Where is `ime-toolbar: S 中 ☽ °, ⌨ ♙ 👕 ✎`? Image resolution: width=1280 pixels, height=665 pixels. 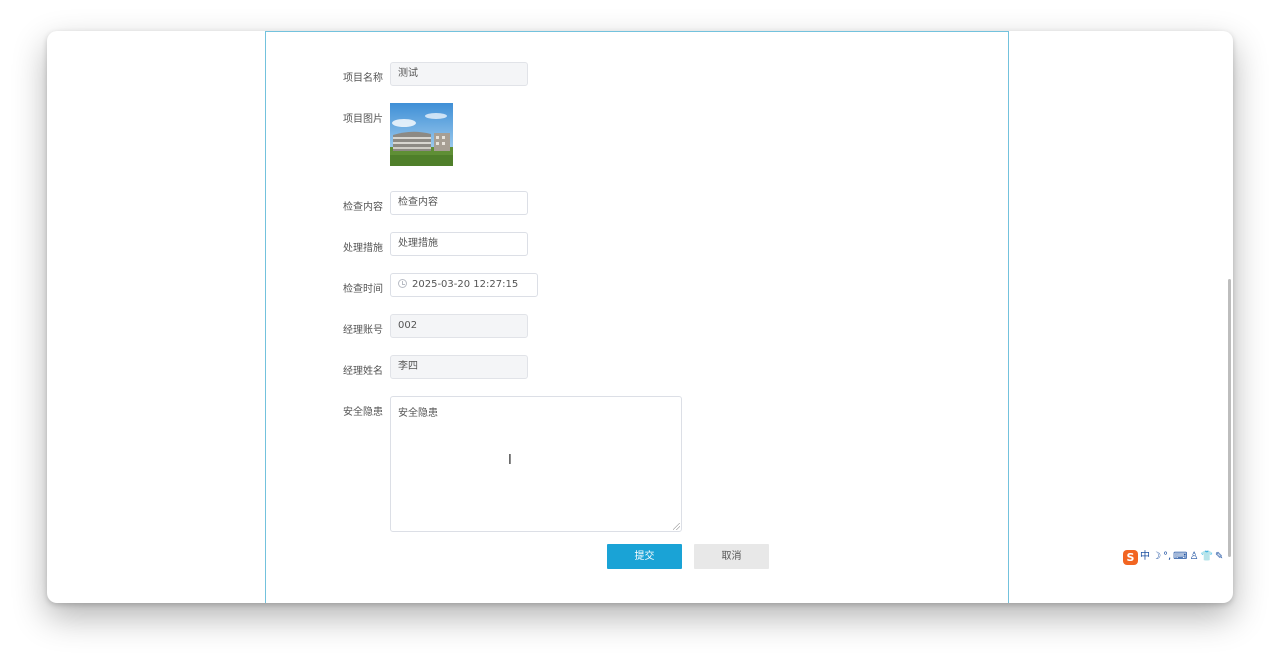 ime-toolbar: S 中 ☽ °, ⌨ ♙ 👕 ✎ is located at coordinates (1173, 557).